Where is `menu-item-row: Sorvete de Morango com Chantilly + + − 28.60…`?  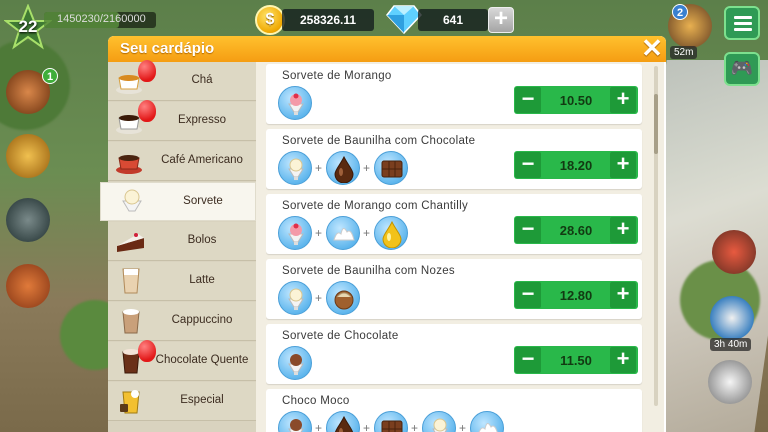
menu-item-row: Sorvete de Morango com Chantilly + + − 28.60… is located at coordinates (454, 224).